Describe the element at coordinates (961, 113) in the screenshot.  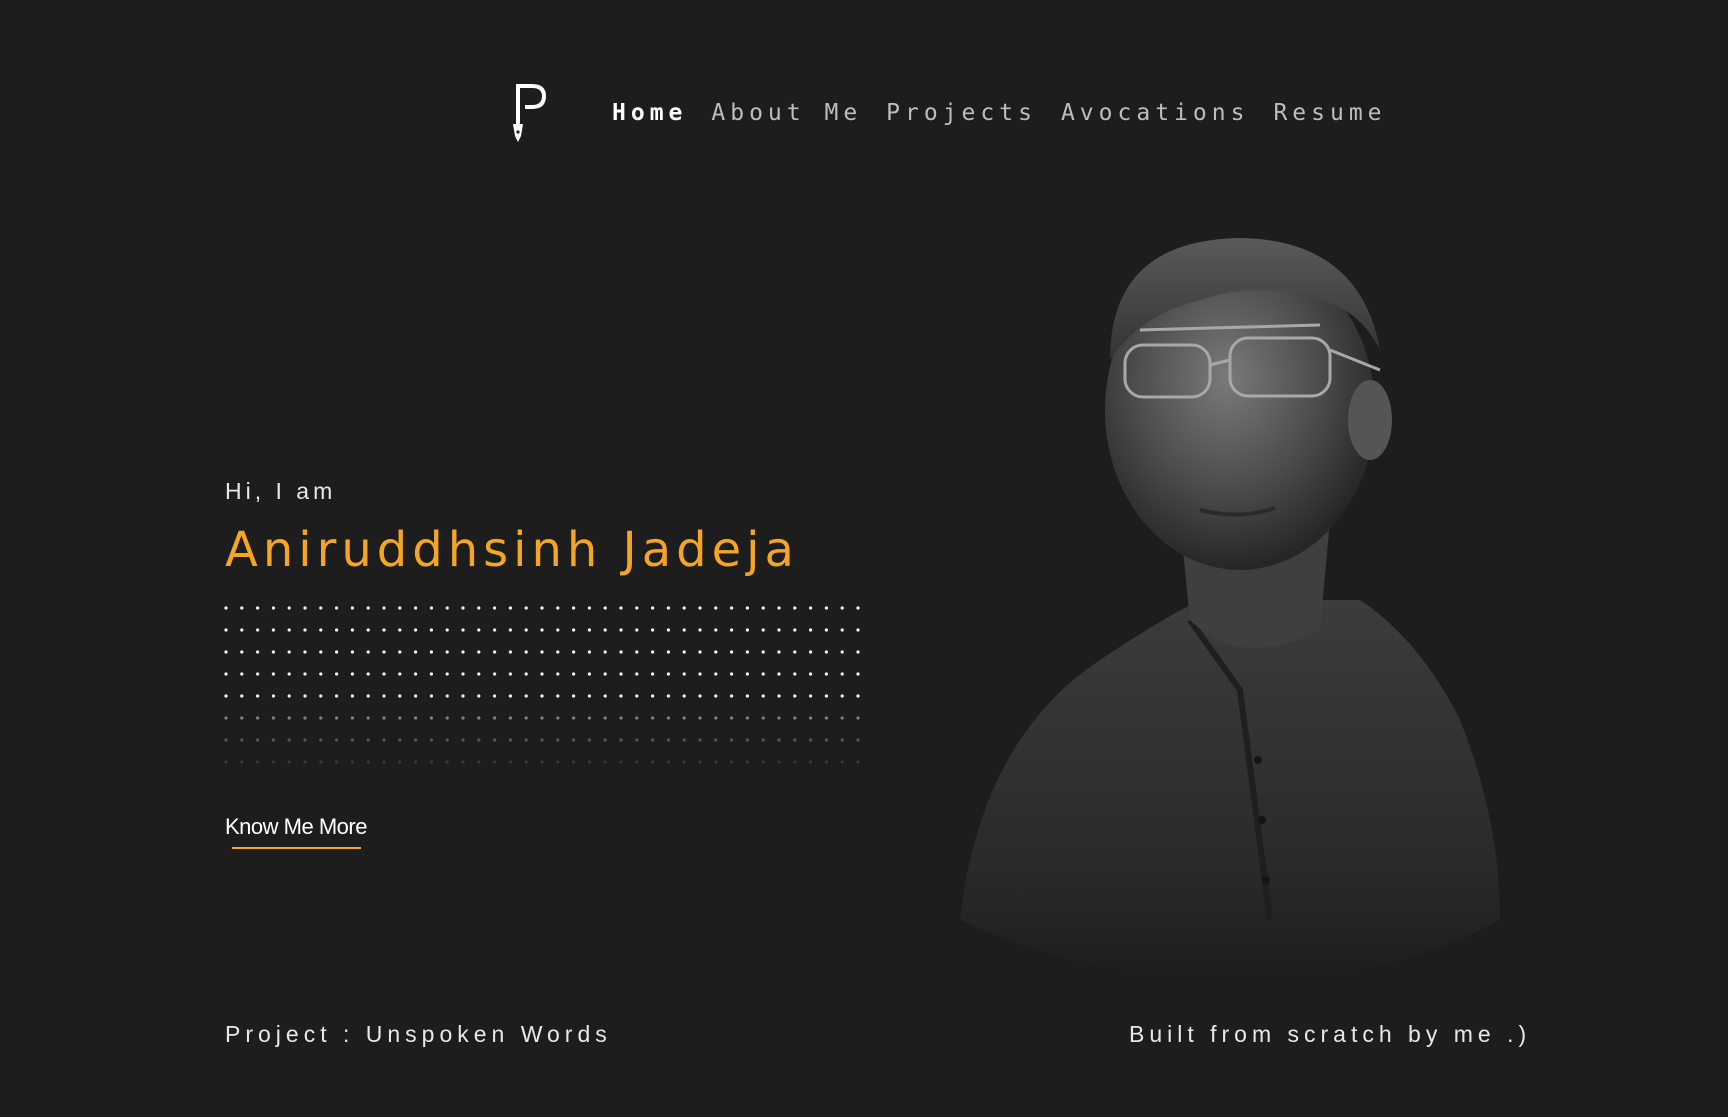
I see `nav-item-projects: Projects` at that location.